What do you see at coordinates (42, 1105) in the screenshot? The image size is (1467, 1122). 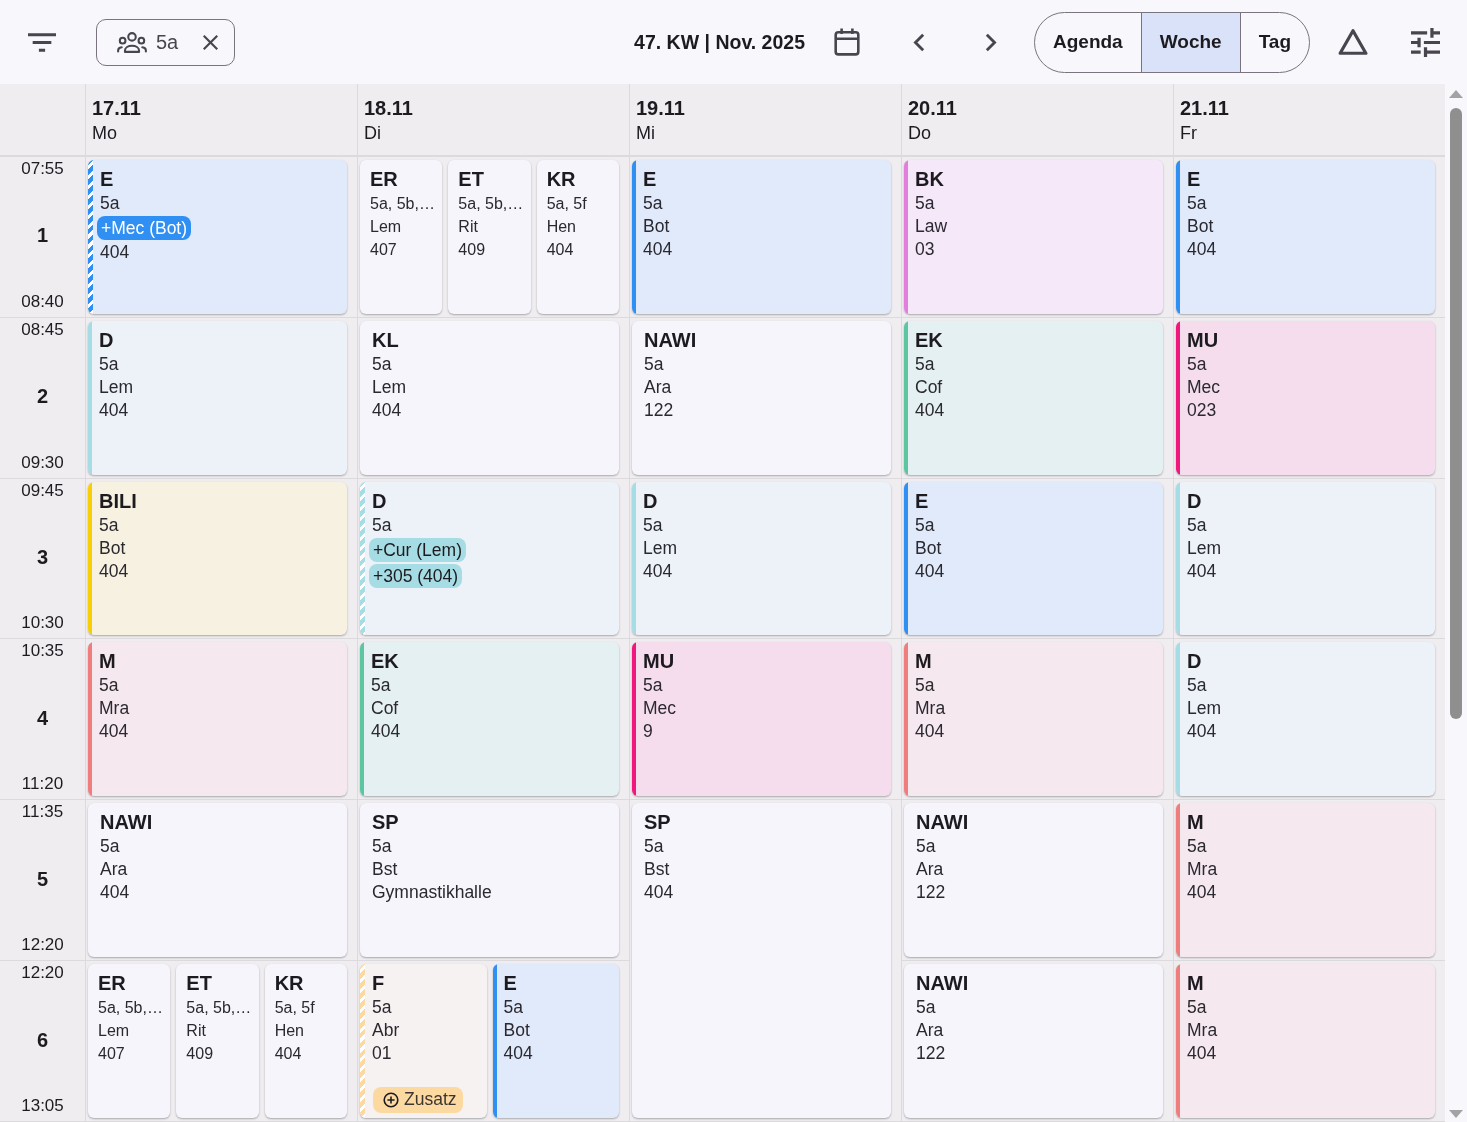 I see `period-end-time: 13:05` at bounding box center [42, 1105].